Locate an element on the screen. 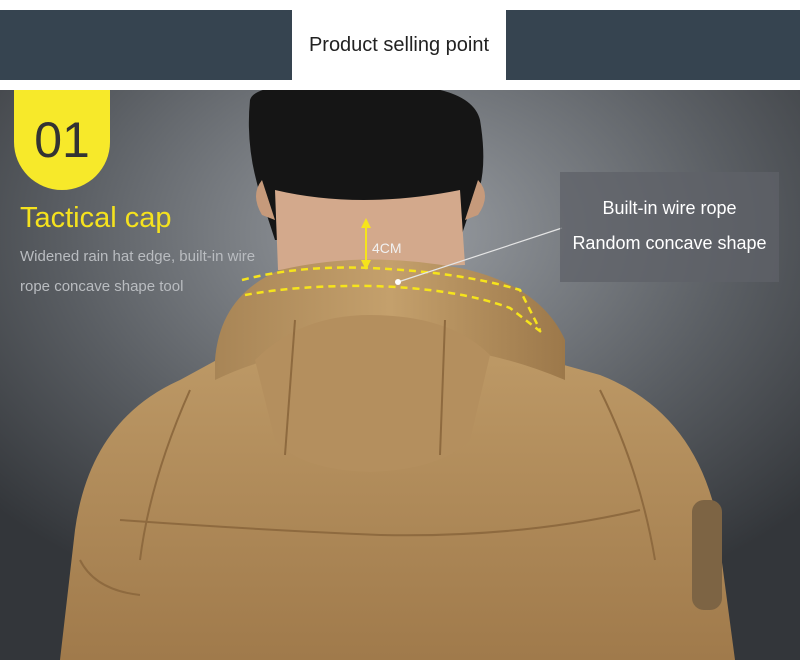 This screenshot has height=660, width=800. velcro-patch is located at coordinates (707, 555).